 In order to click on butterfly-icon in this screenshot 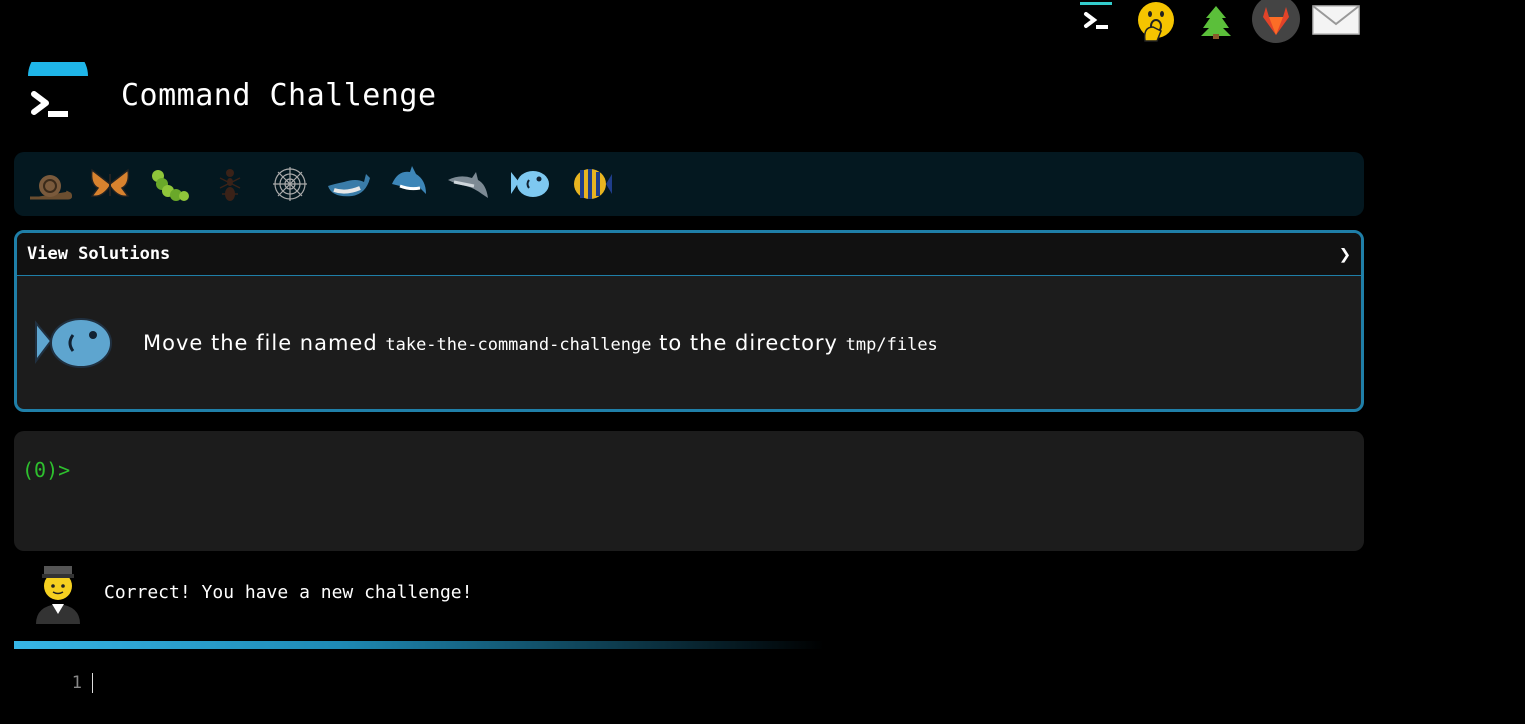, I will do `click(110, 183)`.